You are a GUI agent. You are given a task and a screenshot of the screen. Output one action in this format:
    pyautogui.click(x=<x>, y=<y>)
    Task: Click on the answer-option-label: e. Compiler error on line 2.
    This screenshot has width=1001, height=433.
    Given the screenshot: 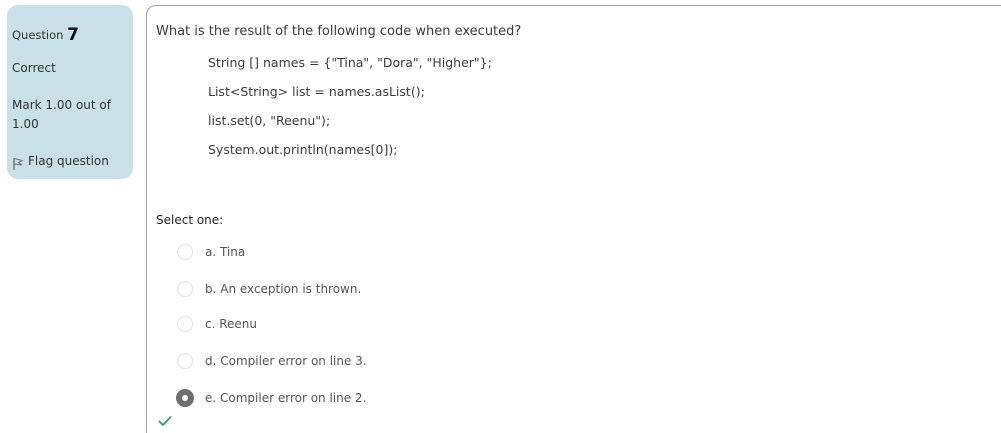 What is the action you would take?
    pyautogui.click(x=285, y=398)
    